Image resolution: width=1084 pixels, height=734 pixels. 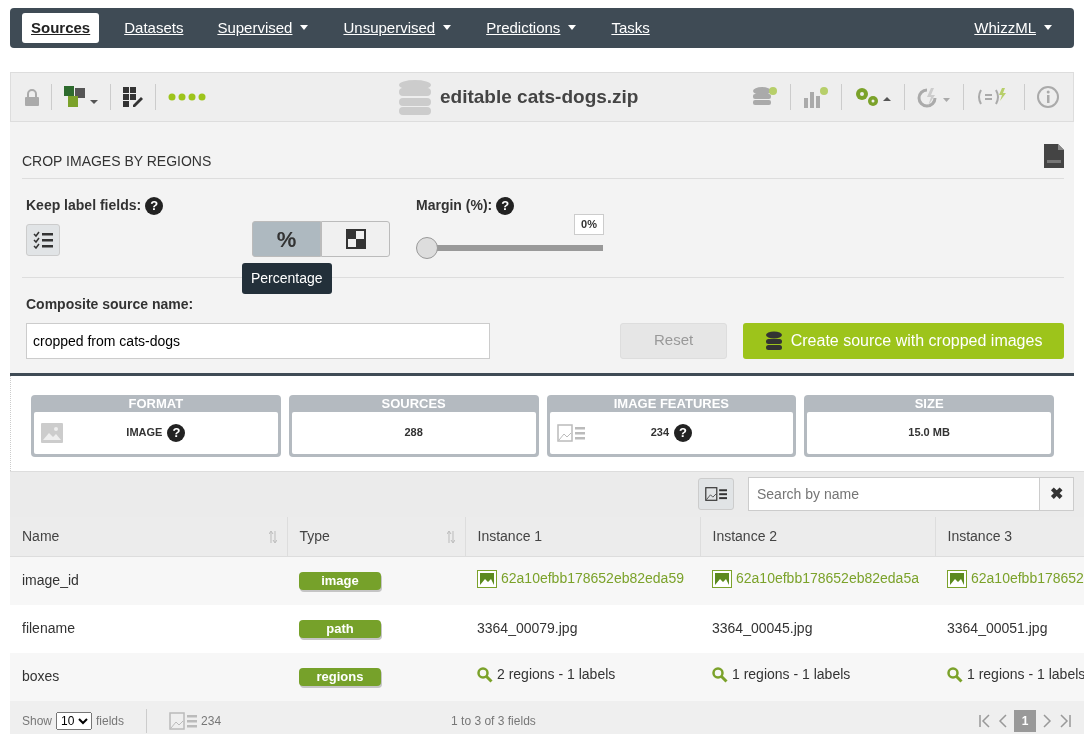 What do you see at coordinates (144, 433) in the screenshot?
I see `card-value: IMAGE` at bounding box center [144, 433].